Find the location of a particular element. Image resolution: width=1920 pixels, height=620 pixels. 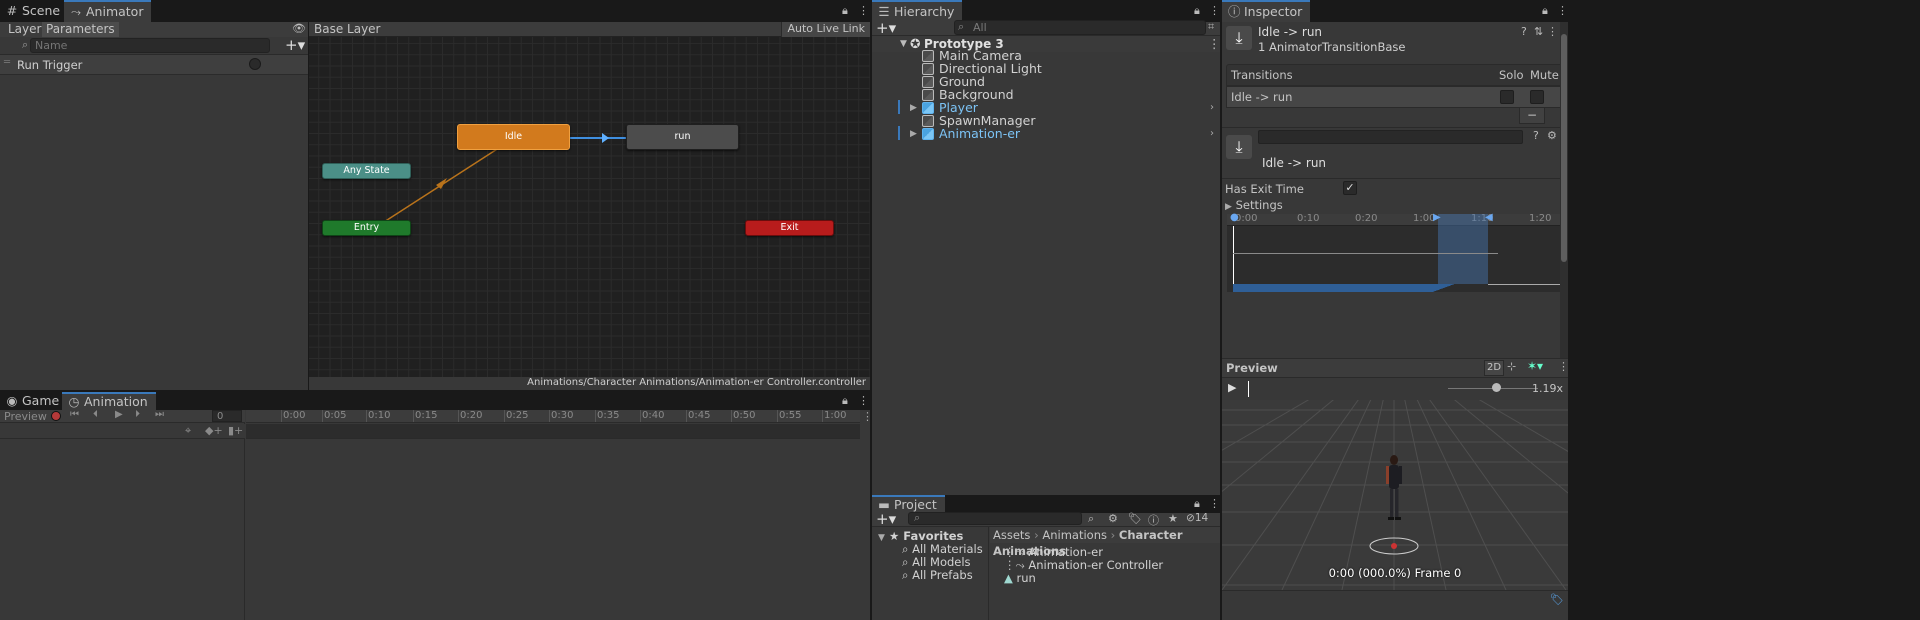

transition-name-input is located at coordinates (1390, 137).